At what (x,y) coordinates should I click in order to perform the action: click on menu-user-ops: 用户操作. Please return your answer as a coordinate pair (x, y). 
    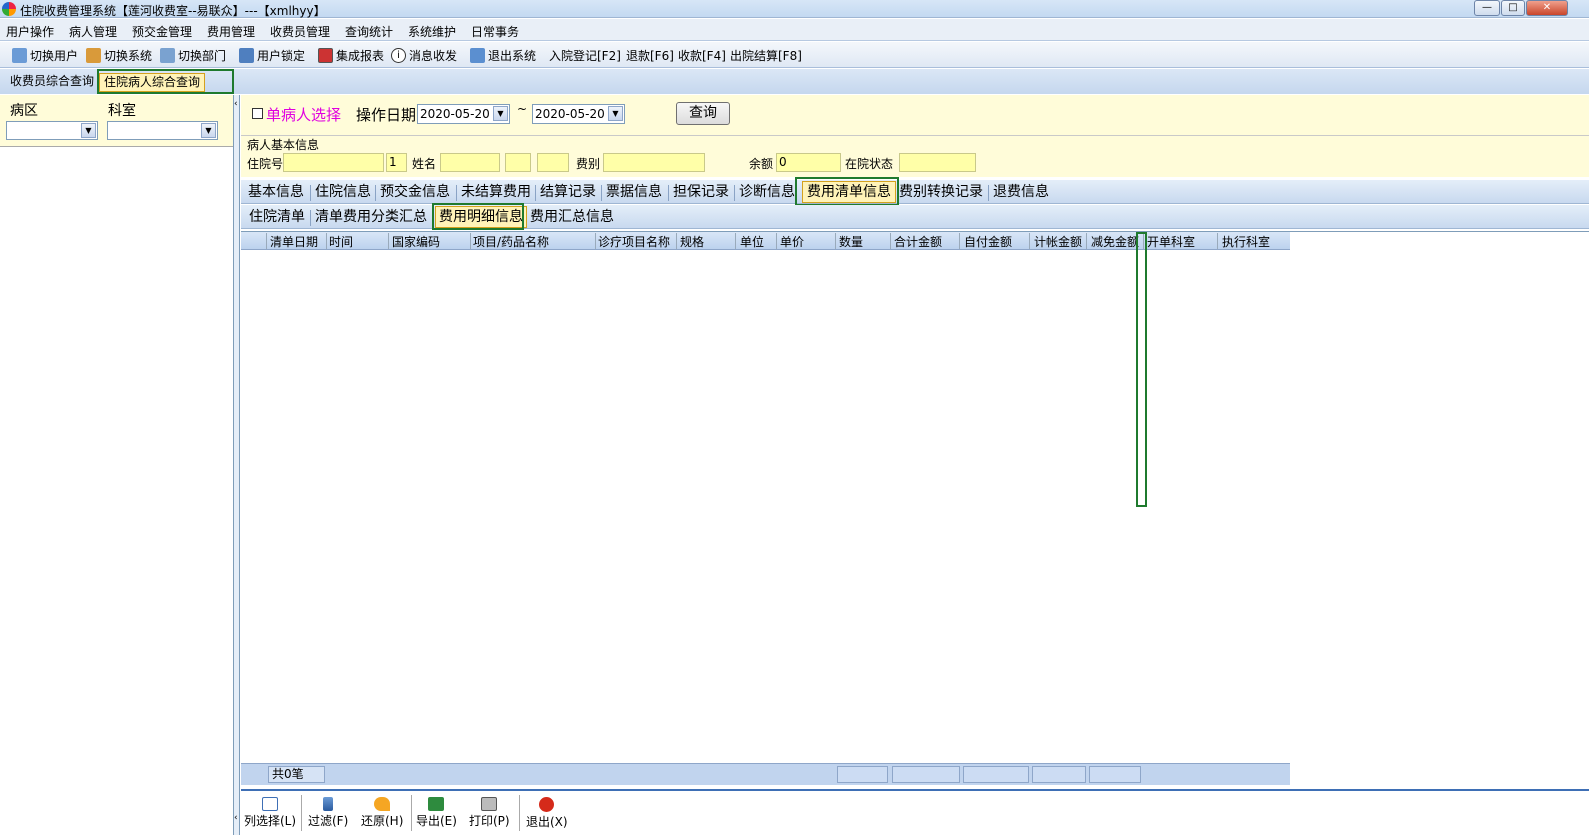
    Looking at the image, I should click on (30, 31).